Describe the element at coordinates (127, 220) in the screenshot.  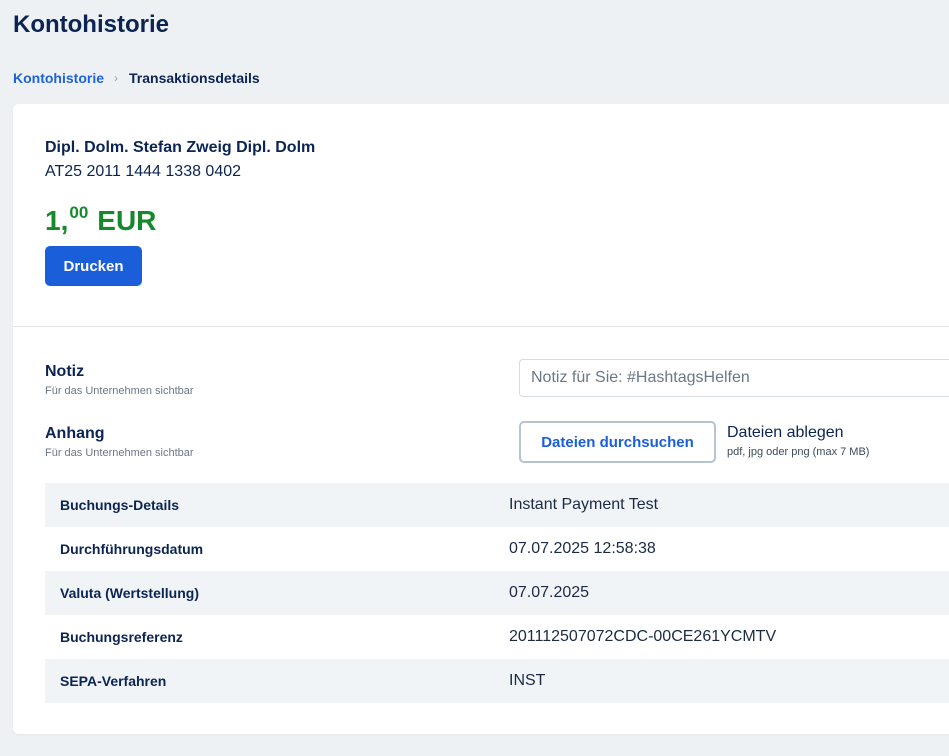
I see `amount-currency: EUR` at that location.